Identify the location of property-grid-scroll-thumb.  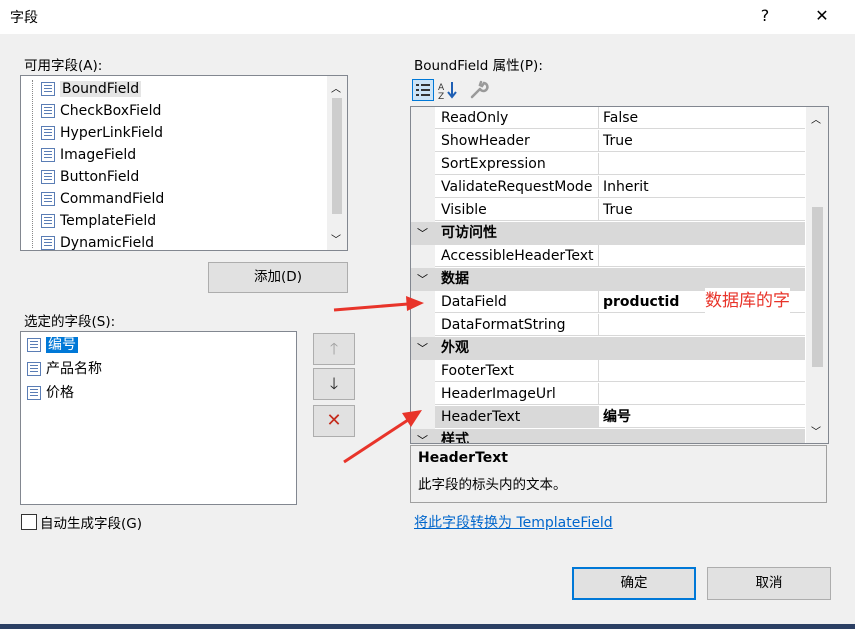
(817, 287).